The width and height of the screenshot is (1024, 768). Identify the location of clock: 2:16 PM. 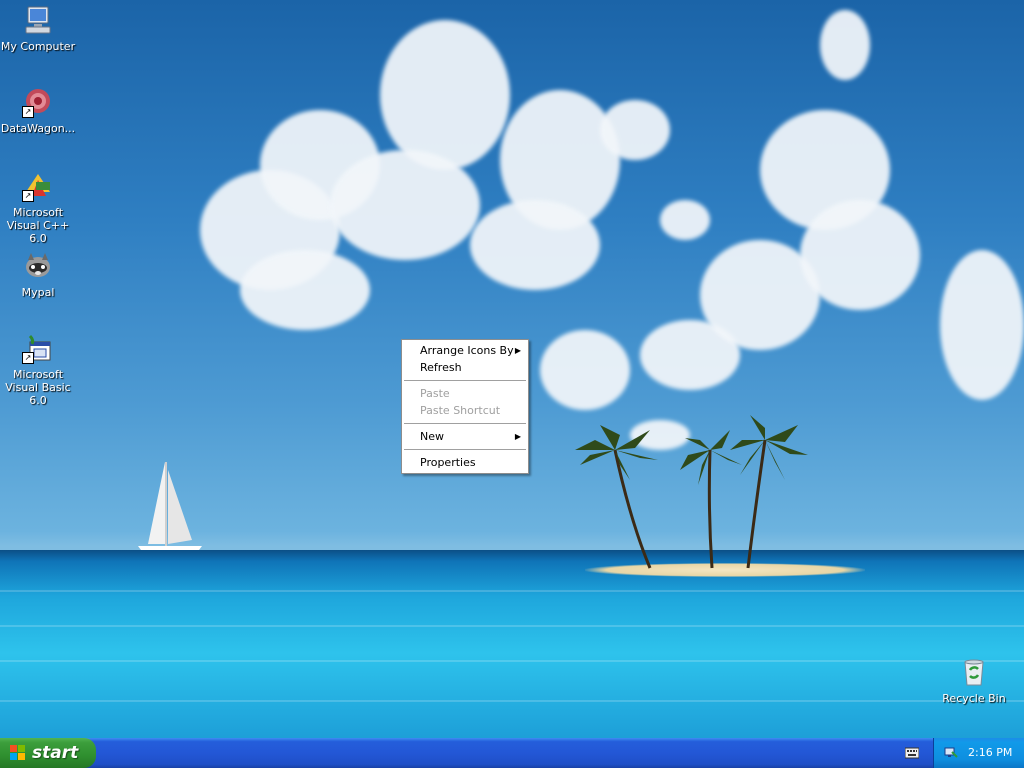
(990, 753).